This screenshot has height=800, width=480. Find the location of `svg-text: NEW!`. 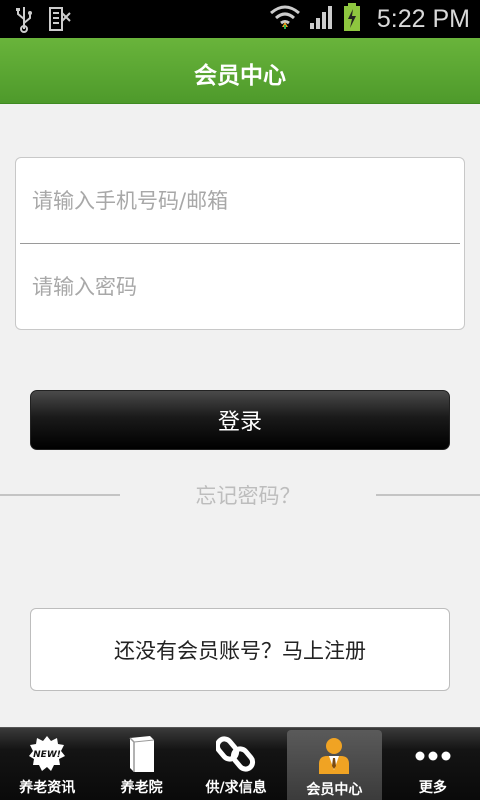

svg-text: NEW! is located at coordinates (47, 755).